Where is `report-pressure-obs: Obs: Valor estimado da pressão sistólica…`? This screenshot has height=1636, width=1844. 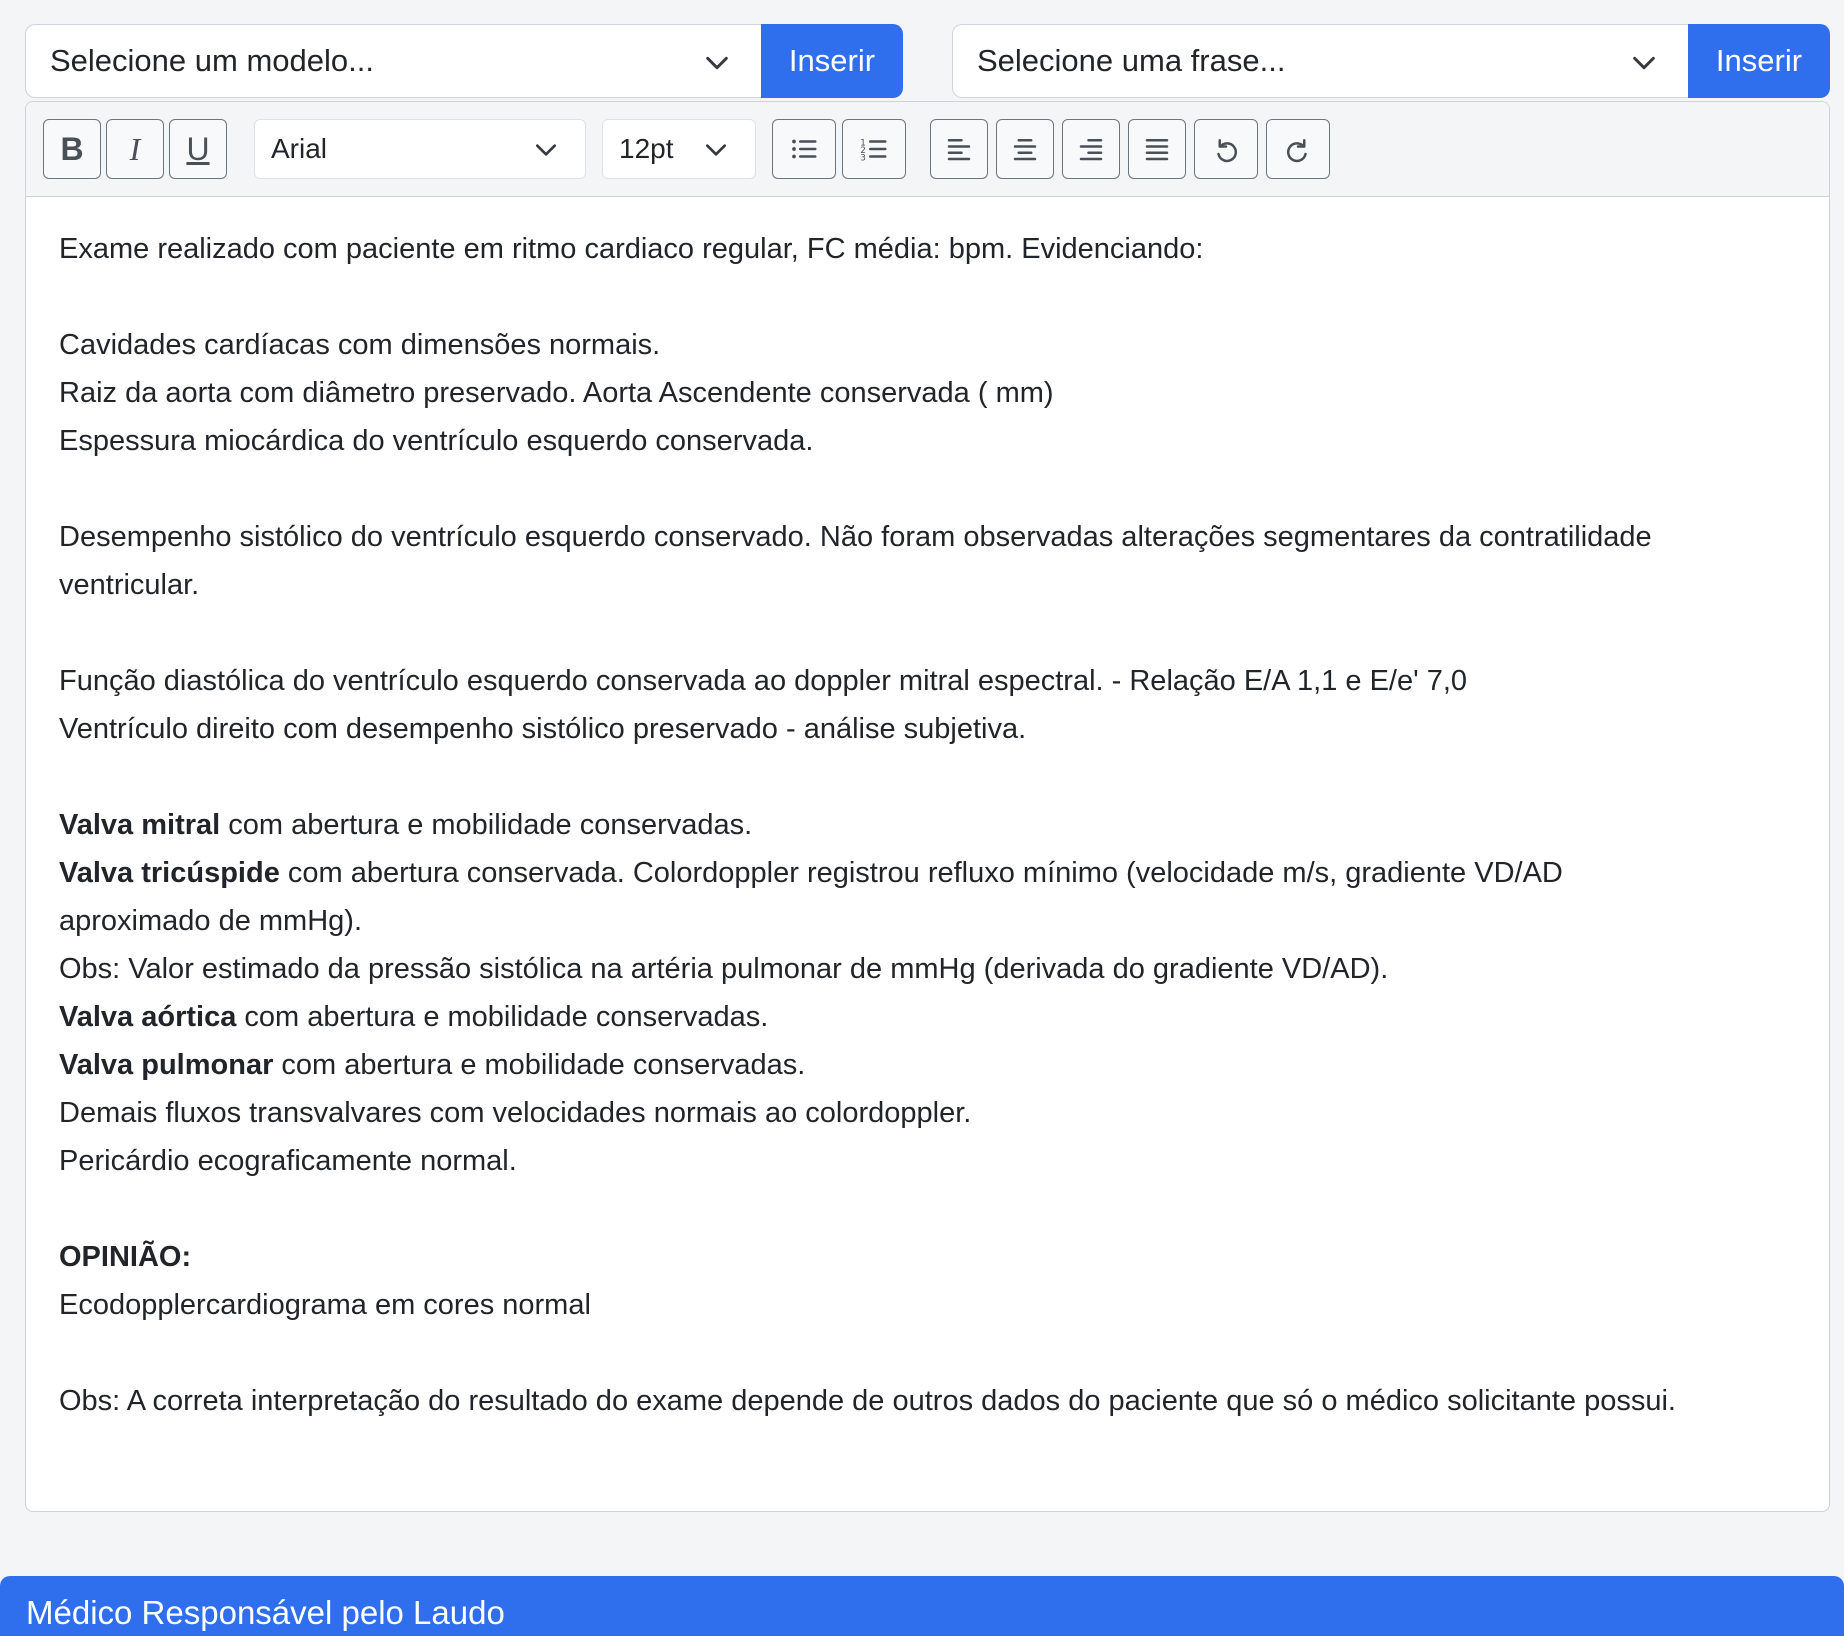 report-pressure-obs: Obs: Valor estimado da pressão sistólica… is located at coordinates (724, 969).